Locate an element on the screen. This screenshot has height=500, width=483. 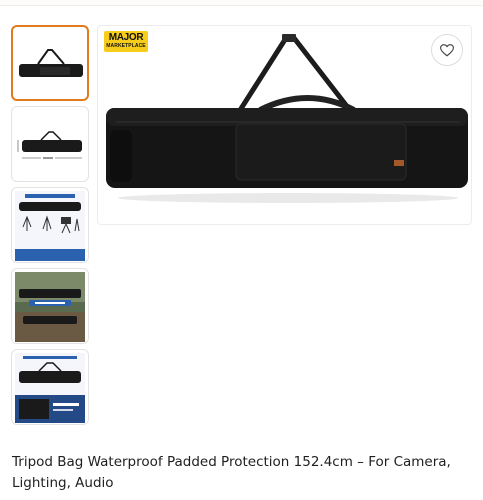
easy-carry-image is located at coordinates (50, 307).